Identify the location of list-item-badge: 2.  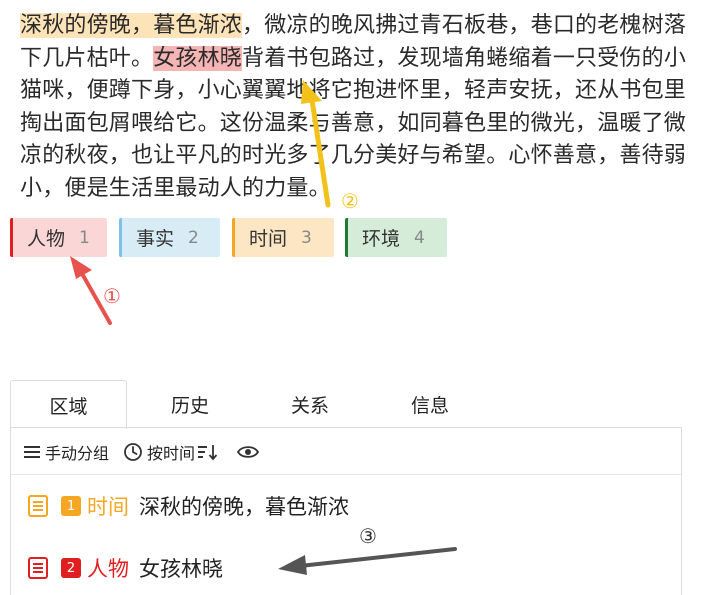
(71, 568).